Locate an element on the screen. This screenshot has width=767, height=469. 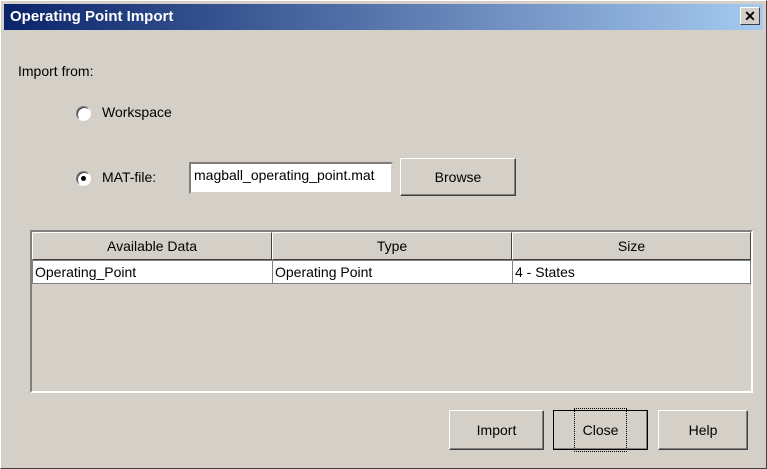
import-button: Import is located at coordinates (496, 430).